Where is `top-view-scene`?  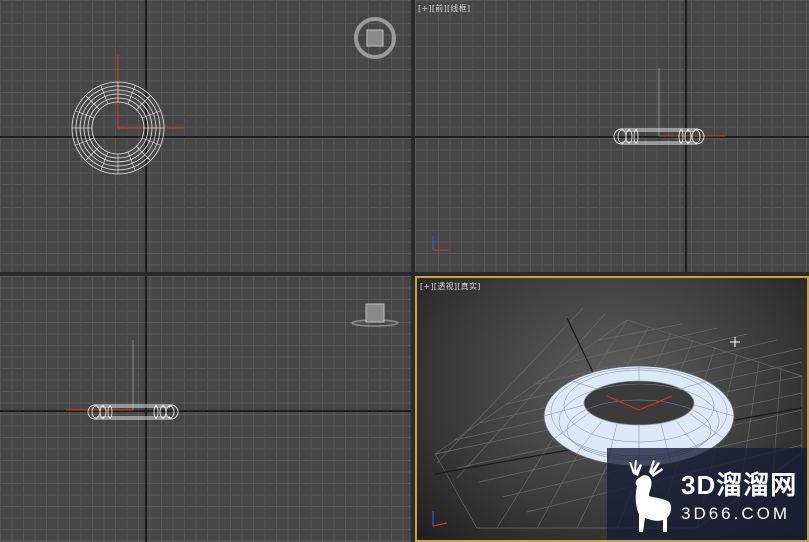
top-view-scene is located at coordinates (233, 96).